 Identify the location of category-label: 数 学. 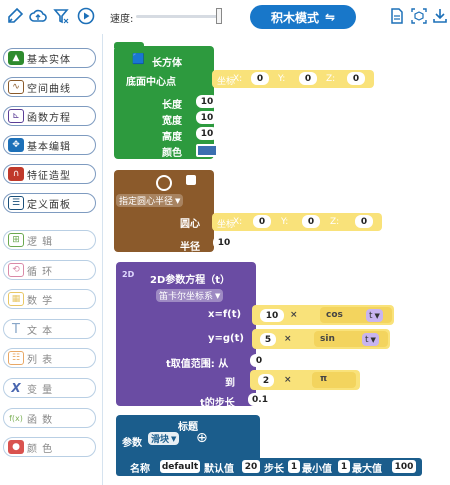
(40, 301).